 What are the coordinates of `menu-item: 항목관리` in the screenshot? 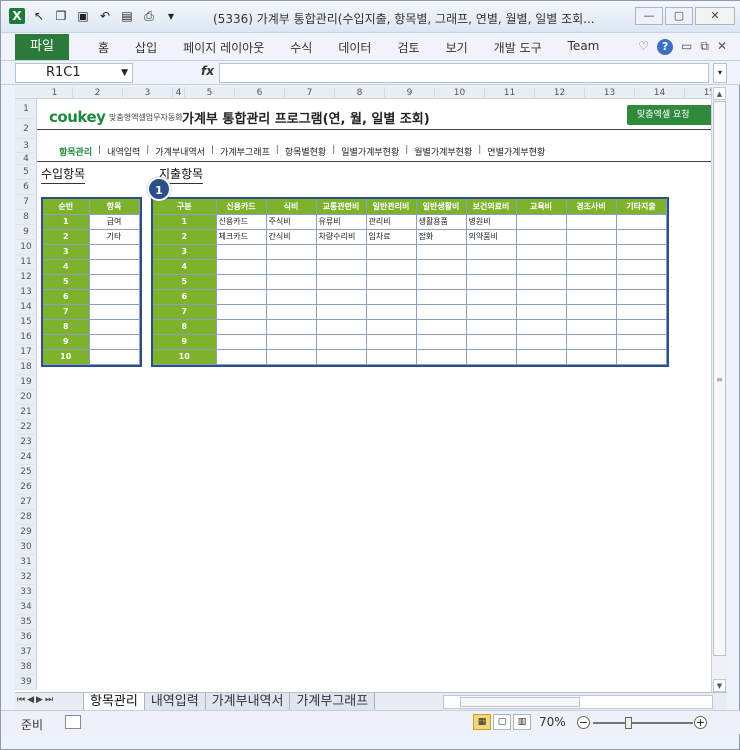 It's located at (75, 151).